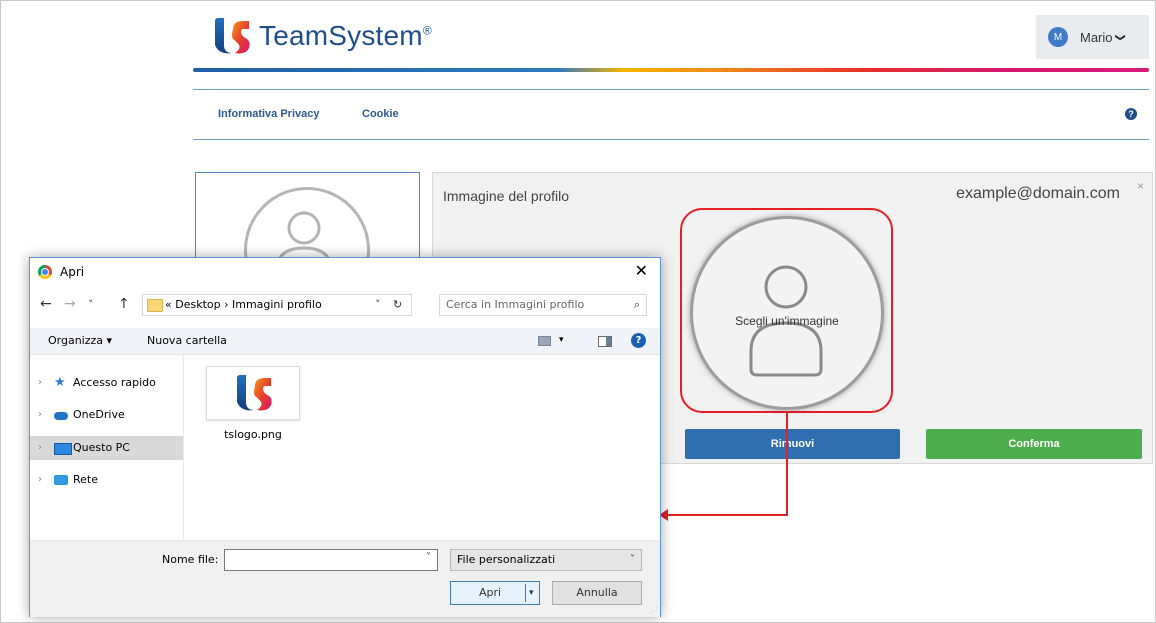  What do you see at coordinates (792, 444) in the screenshot?
I see `remove-button: Rimuovi` at bounding box center [792, 444].